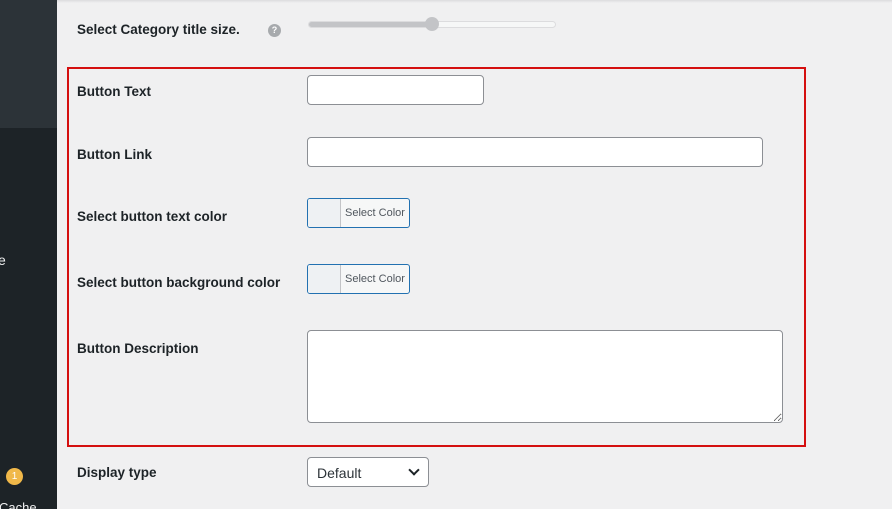  I want to click on button-description-textarea, so click(545, 376).